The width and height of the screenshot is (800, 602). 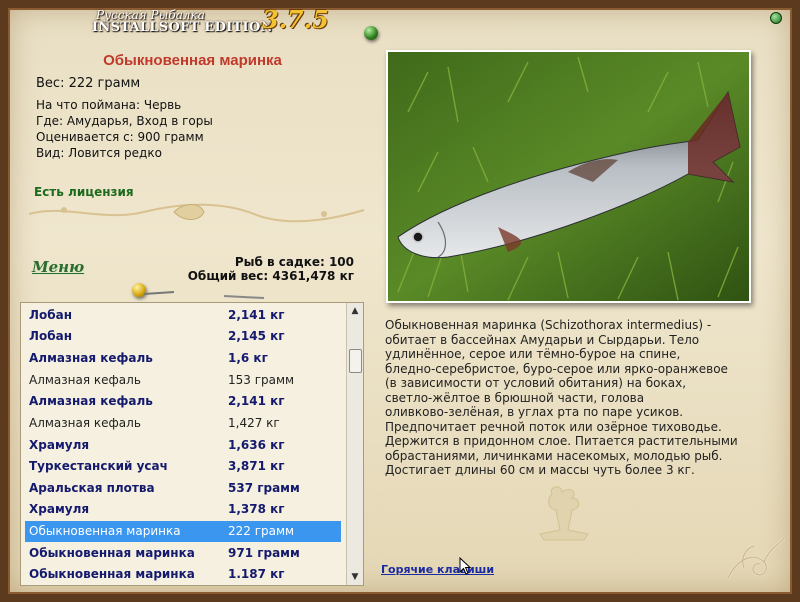 I want to click on list-item: Обыкновенная маринка 971 грамм, so click(x=183, y=553).